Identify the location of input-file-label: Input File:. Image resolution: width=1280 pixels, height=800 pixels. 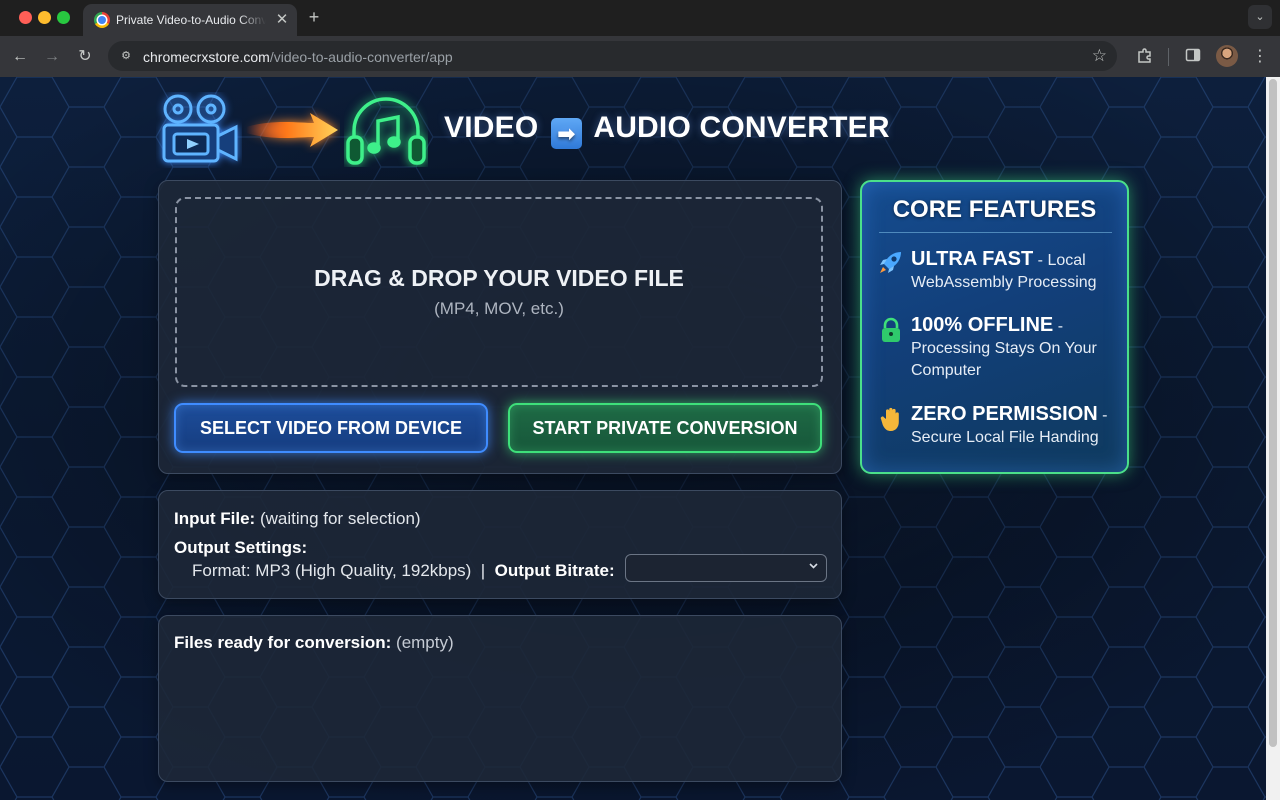
(215, 518).